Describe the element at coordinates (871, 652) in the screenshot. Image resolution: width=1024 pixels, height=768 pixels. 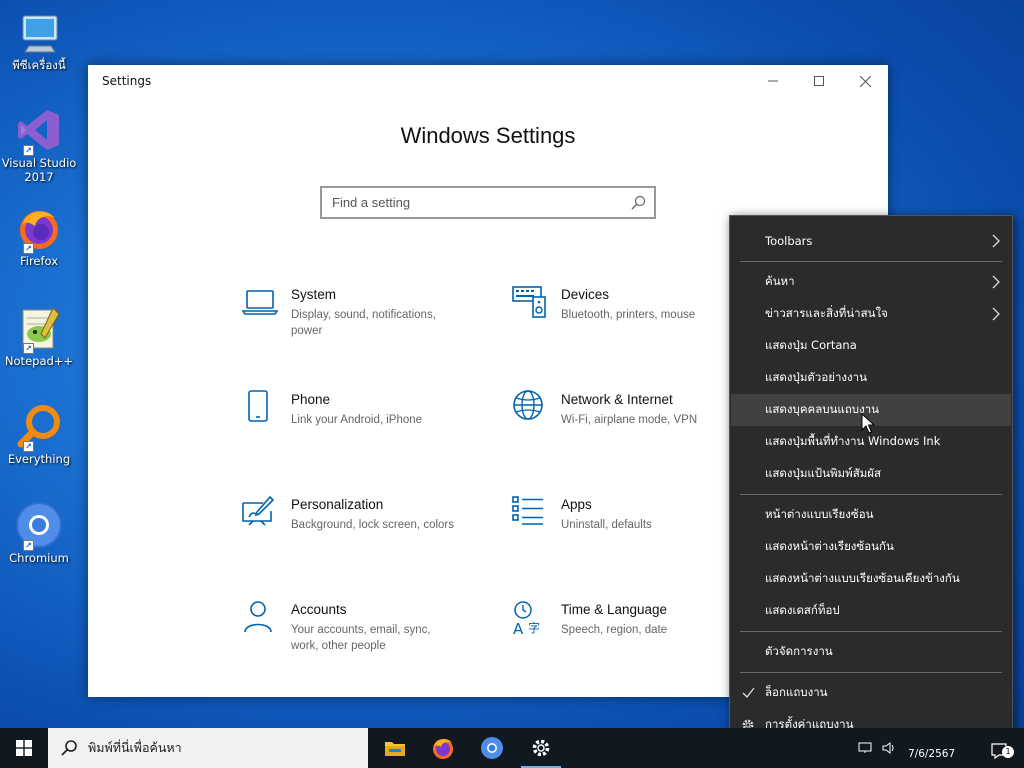
I see `menu-item-task-manager: ตัวจัดการงาน` at that location.